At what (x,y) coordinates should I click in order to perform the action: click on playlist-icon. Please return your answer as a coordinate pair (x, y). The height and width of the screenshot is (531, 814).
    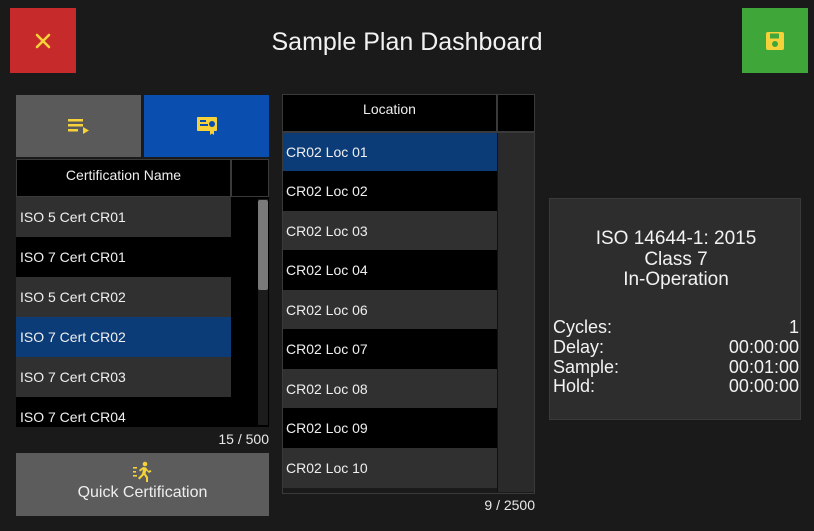
    Looking at the image, I should click on (78, 126).